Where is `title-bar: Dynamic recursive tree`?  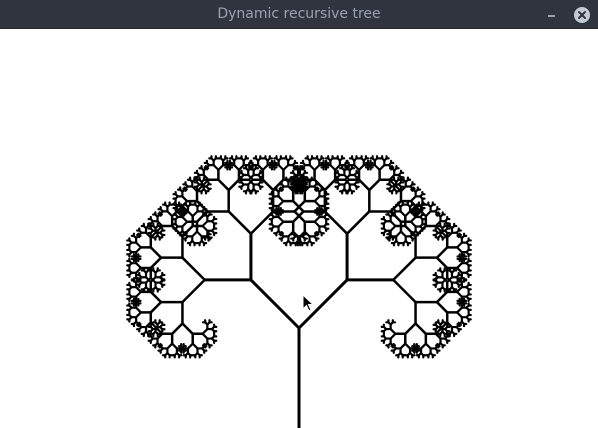
title-bar: Dynamic recursive tree is located at coordinates (299, 14).